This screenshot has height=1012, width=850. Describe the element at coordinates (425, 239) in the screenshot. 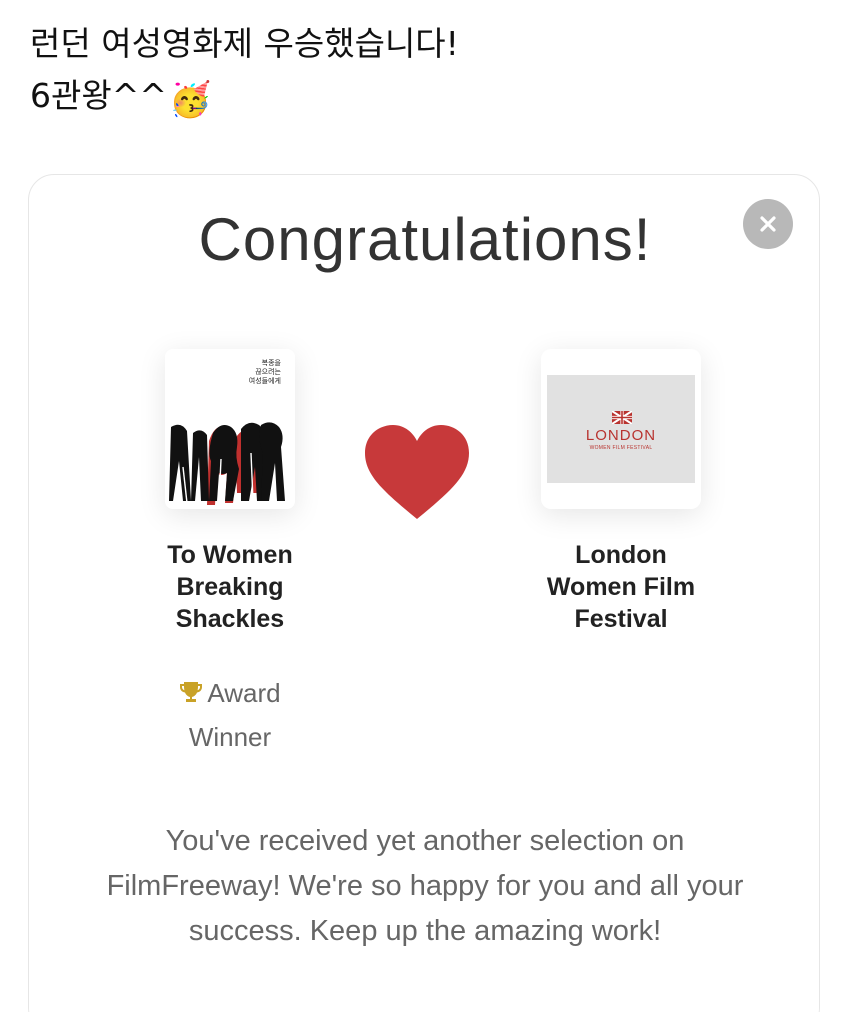

I see `card-title: Congratulations!` at that location.